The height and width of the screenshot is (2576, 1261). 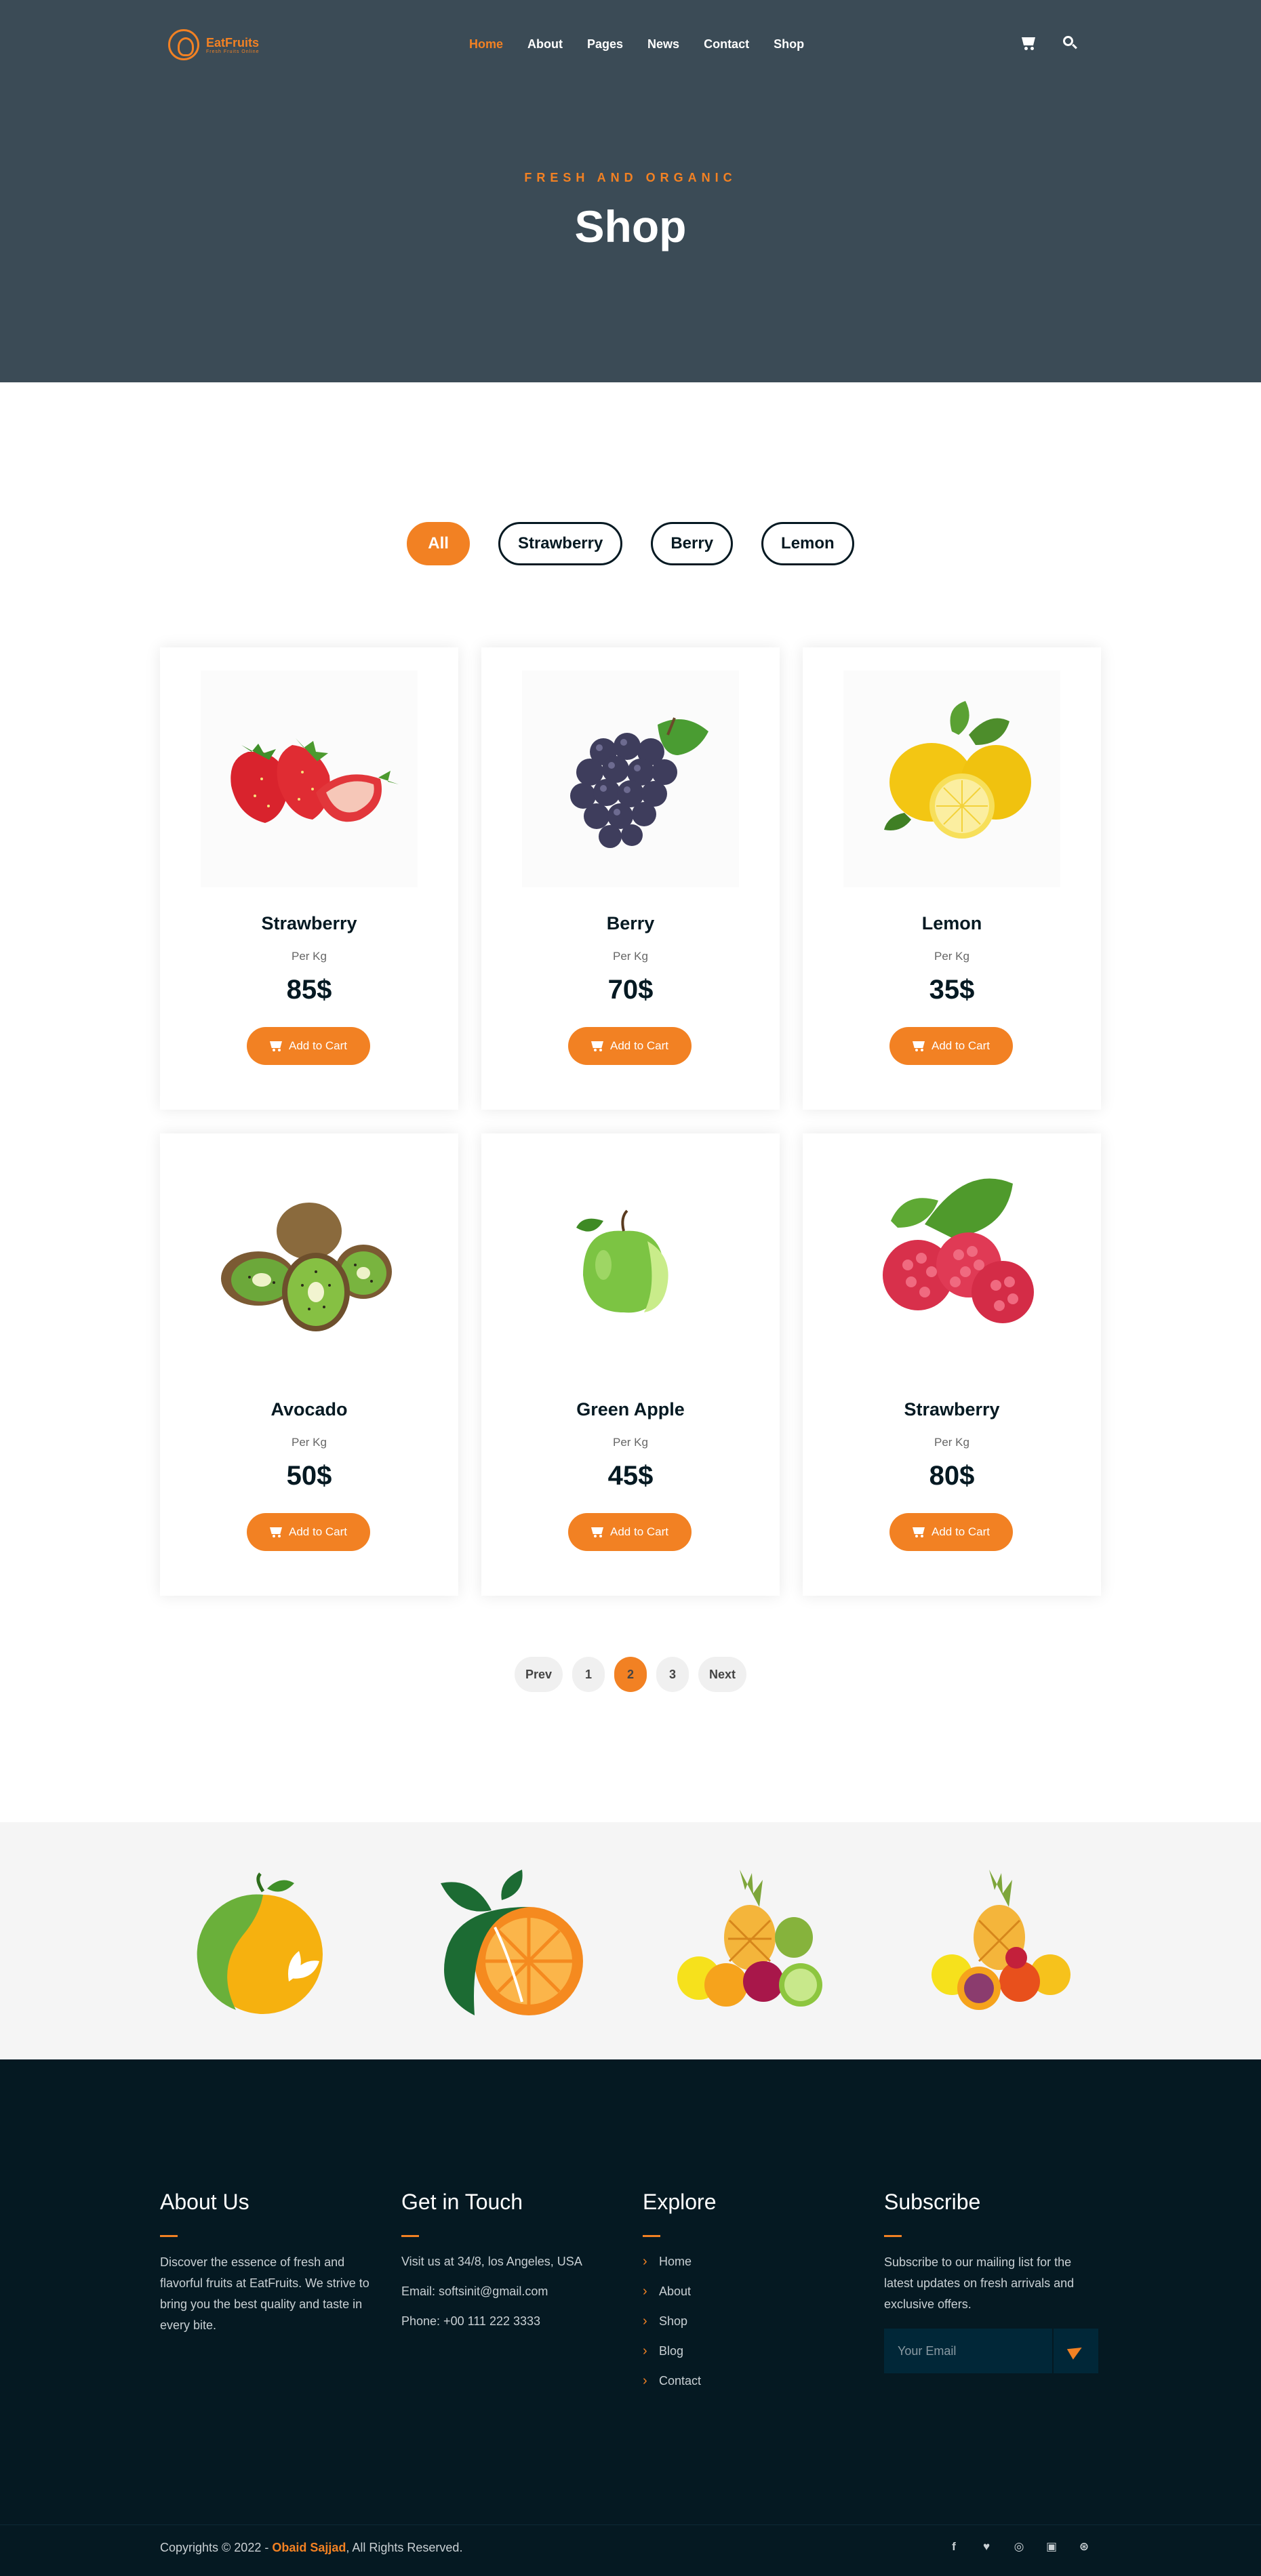 I want to click on brand-name: EatFruits, so click(x=233, y=42).